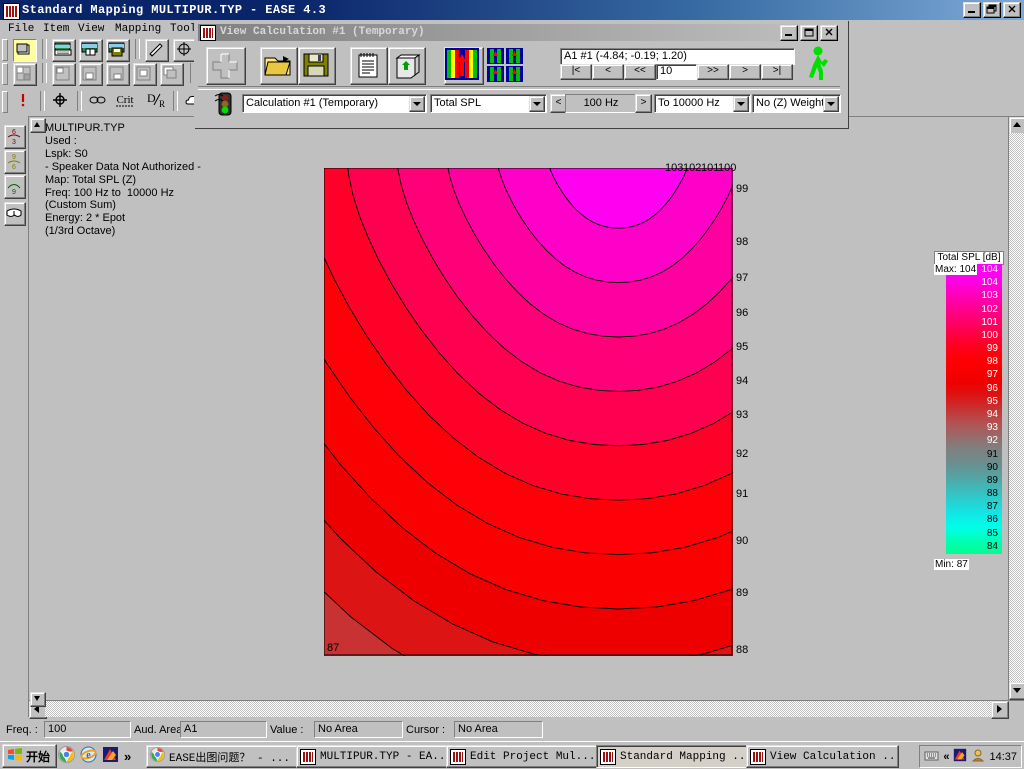  I want to click on split-2v-button, so click(118, 74).